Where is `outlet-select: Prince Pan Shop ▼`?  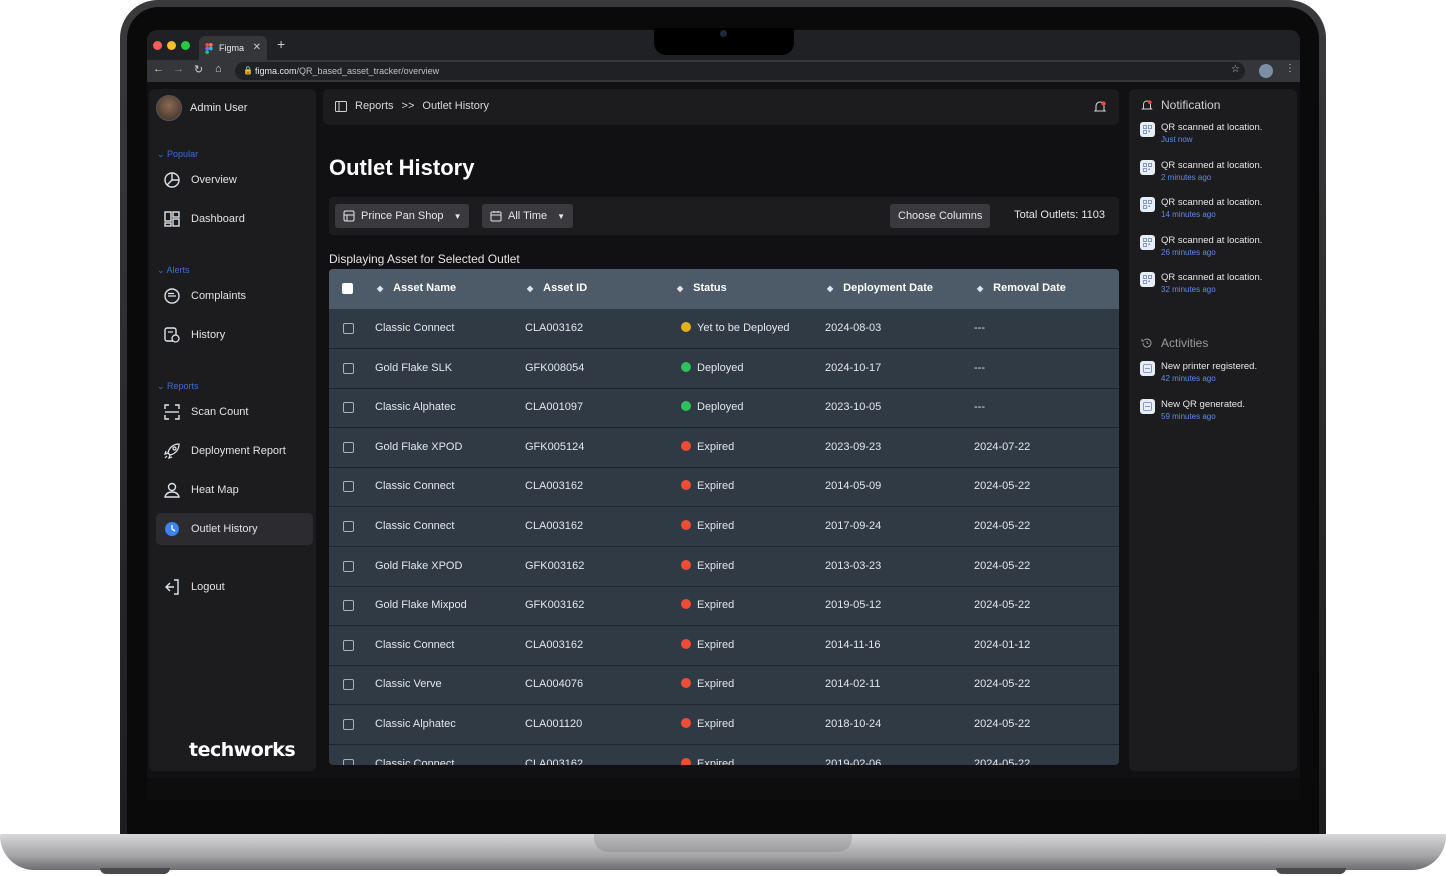
outlet-select: Prince Pan Shop ▼ is located at coordinates (402, 216).